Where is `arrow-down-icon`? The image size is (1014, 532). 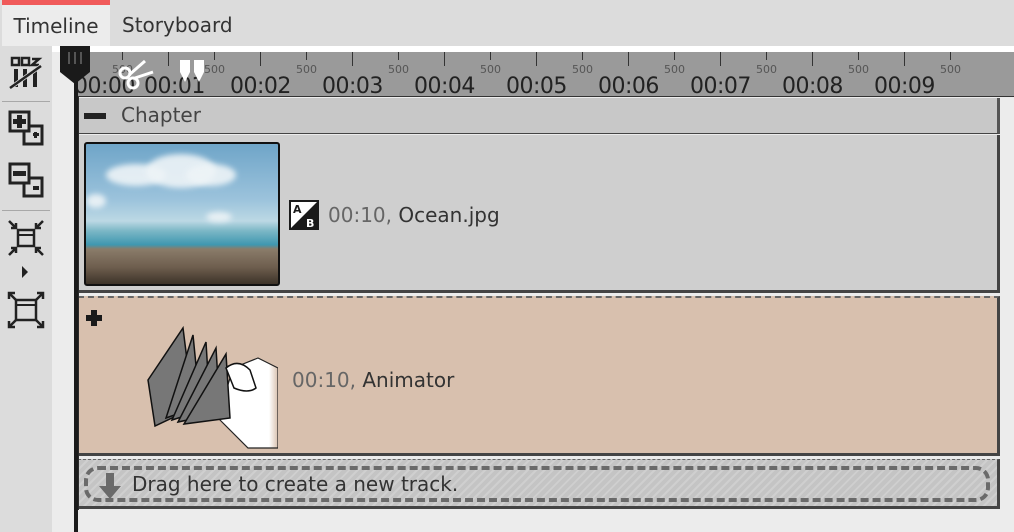
arrow-down-icon is located at coordinates (110, 486).